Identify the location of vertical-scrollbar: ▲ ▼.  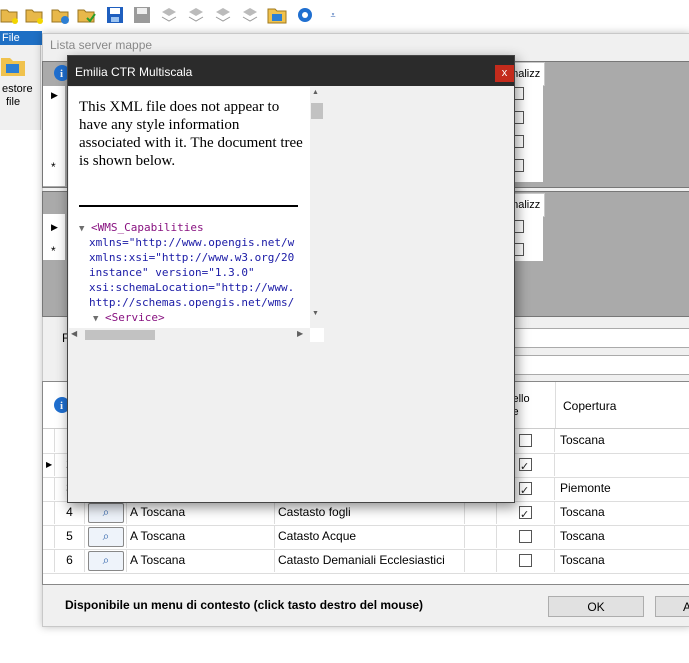
(317, 207).